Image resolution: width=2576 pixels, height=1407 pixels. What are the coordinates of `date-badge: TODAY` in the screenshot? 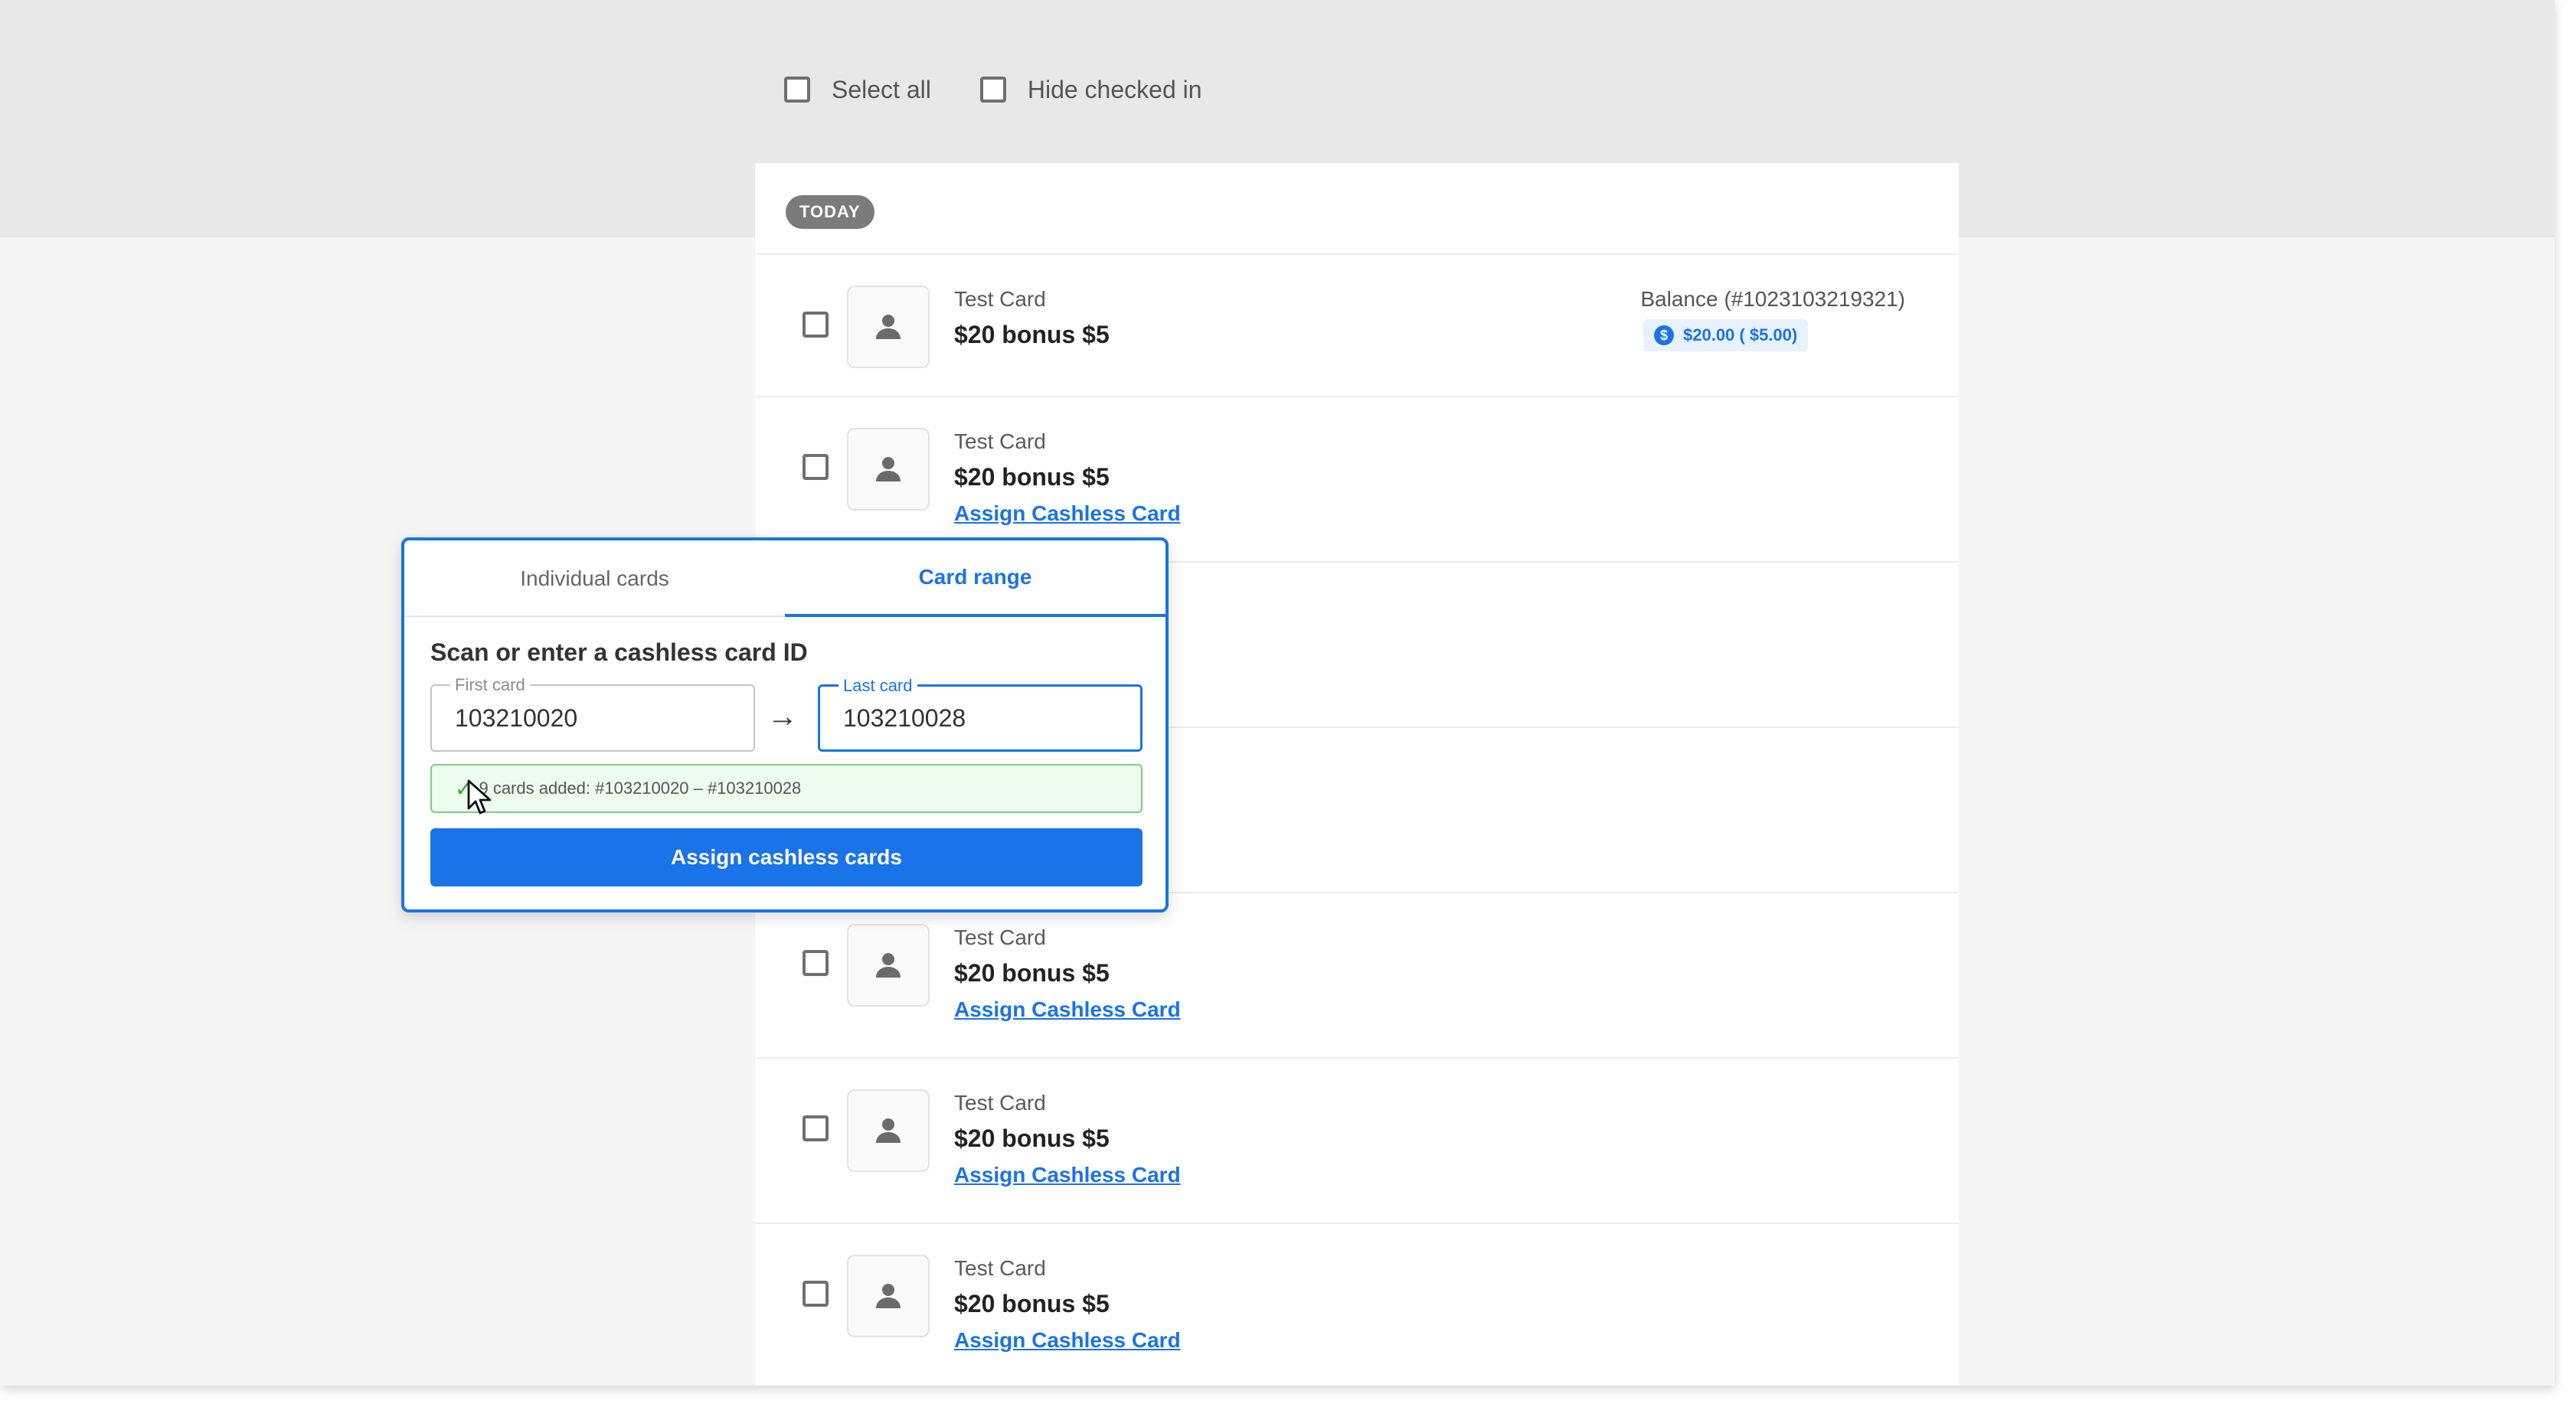 It's located at (830, 212).